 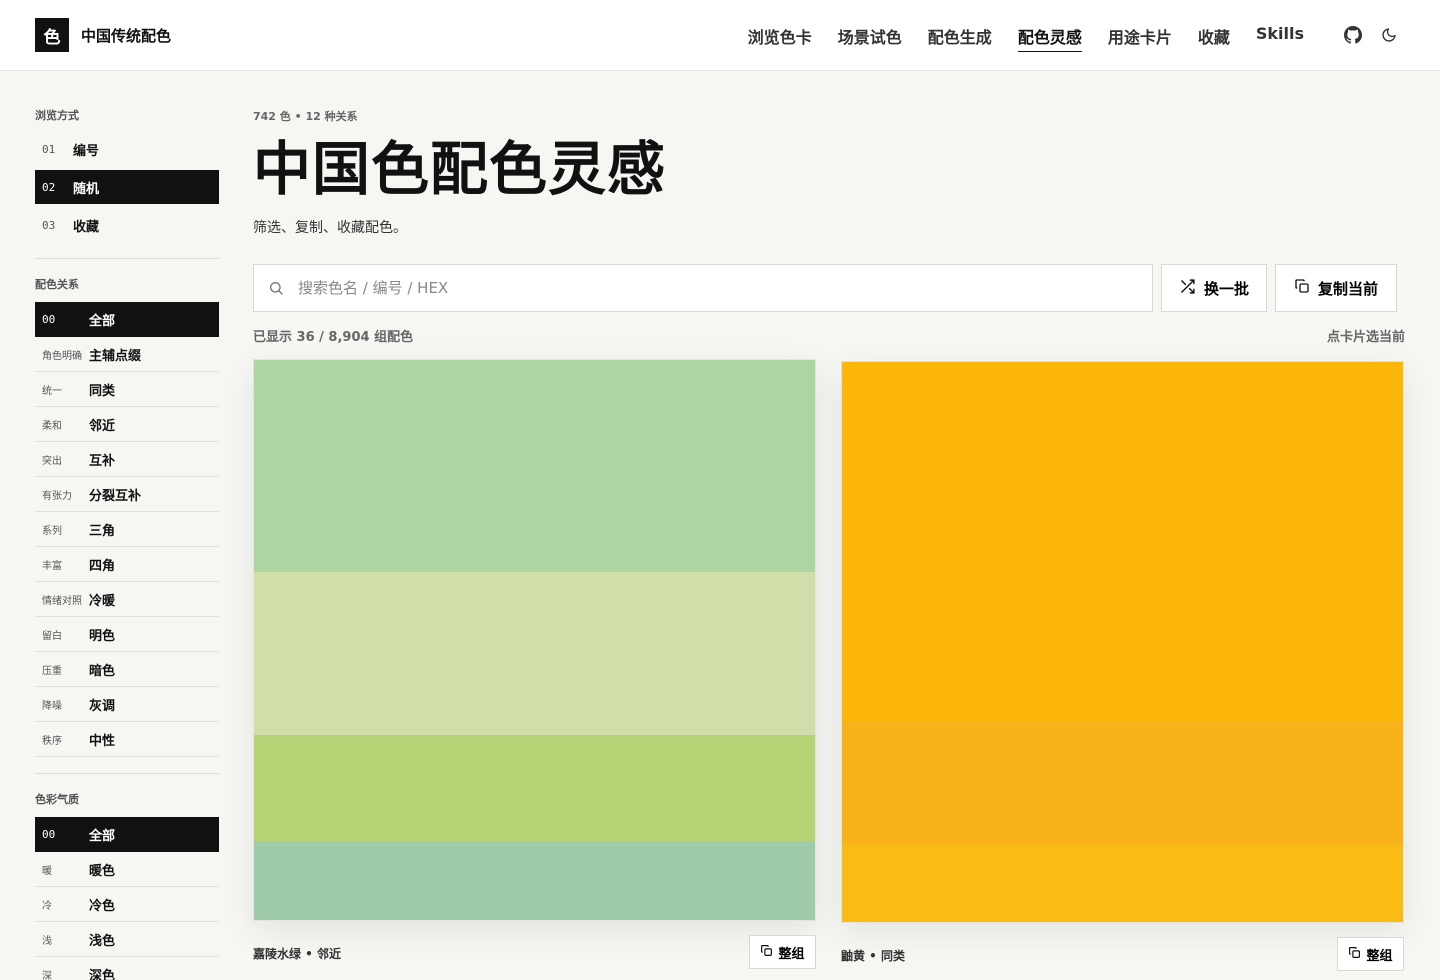 I want to click on browse-mode-title: 浏览方式, so click(x=57, y=115).